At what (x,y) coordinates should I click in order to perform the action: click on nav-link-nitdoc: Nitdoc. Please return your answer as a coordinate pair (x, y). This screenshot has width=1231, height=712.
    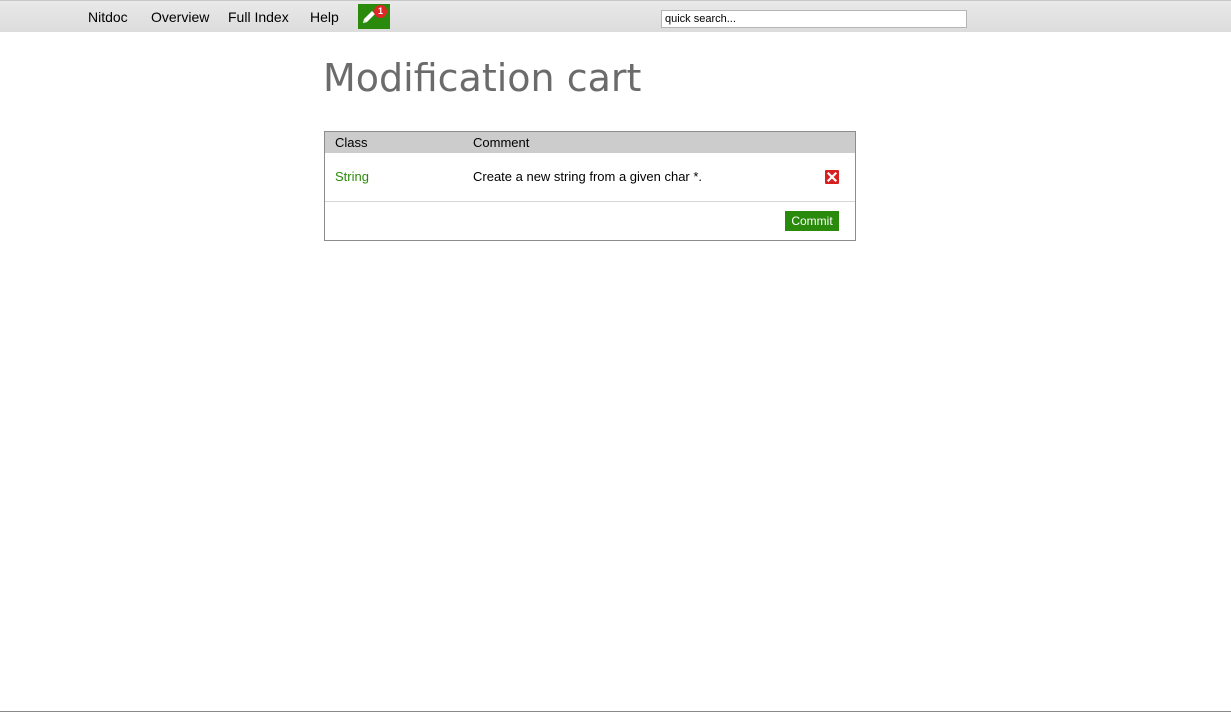
    Looking at the image, I should click on (108, 17).